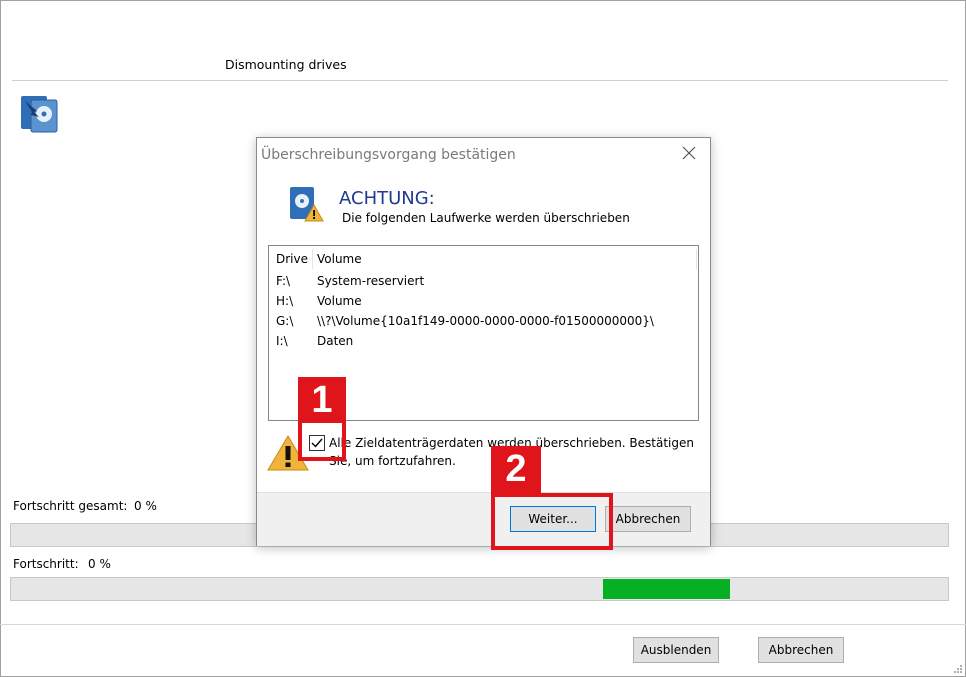 This screenshot has height=677, width=966. What do you see at coordinates (666, 589) in the screenshot?
I see `progress-marquee-fill` at bounding box center [666, 589].